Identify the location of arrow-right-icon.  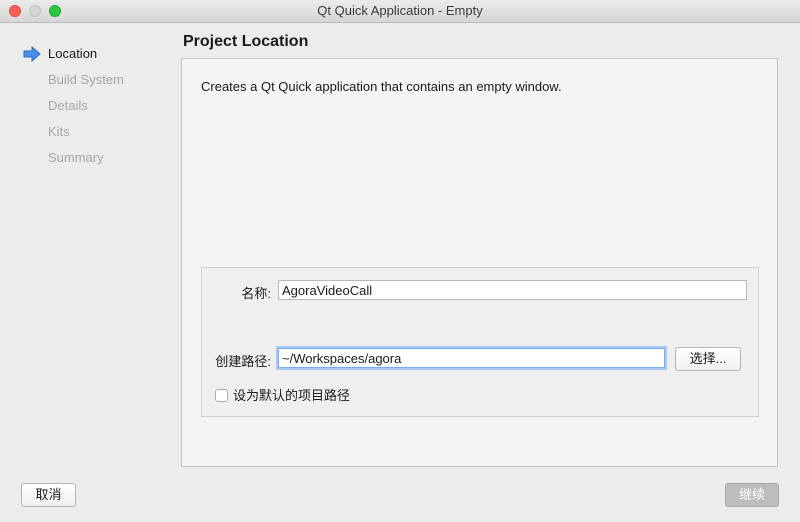
(32, 54).